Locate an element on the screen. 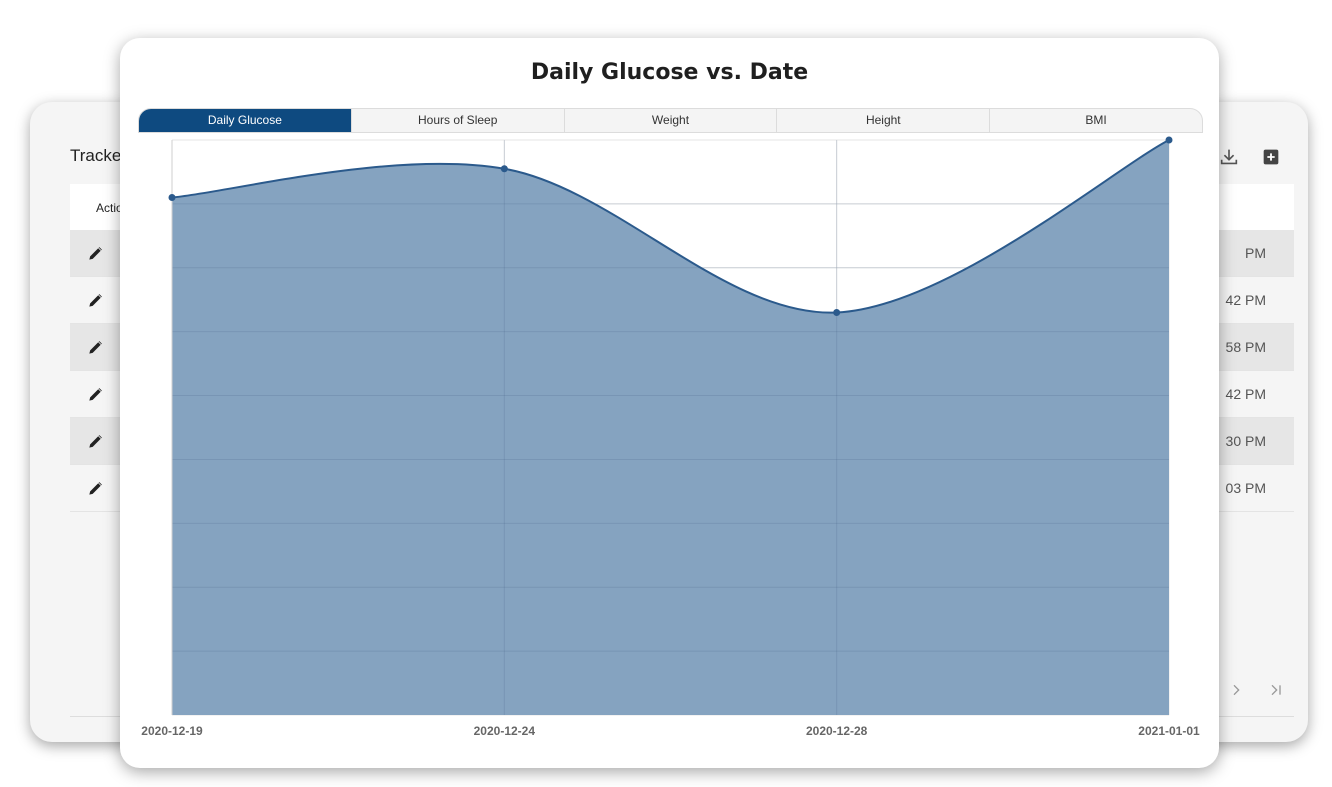 The width and height of the screenshot is (1332, 787). add-box-icon is located at coordinates (1271, 157).